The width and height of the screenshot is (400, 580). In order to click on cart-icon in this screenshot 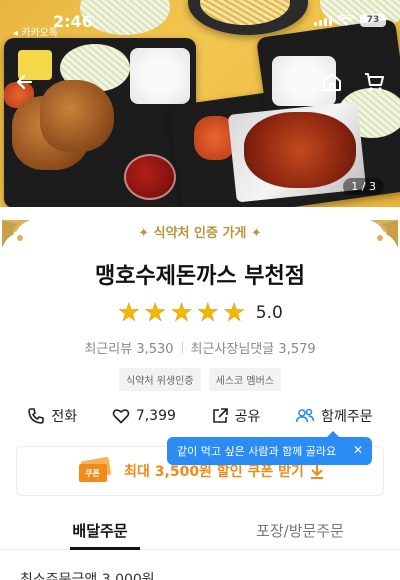, I will do `click(374, 82)`.